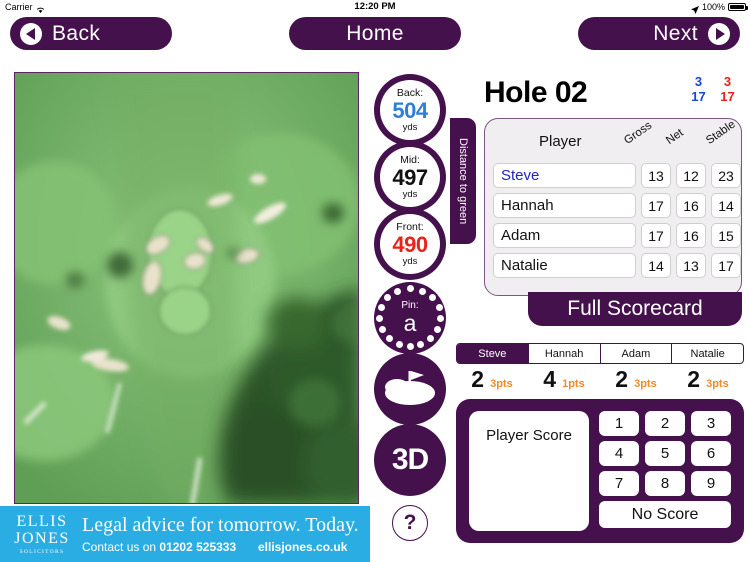 This screenshot has width=750, height=562. Describe the element at coordinates (726, 265) in the screenshot. I see `stable-cell: 17` at that location.